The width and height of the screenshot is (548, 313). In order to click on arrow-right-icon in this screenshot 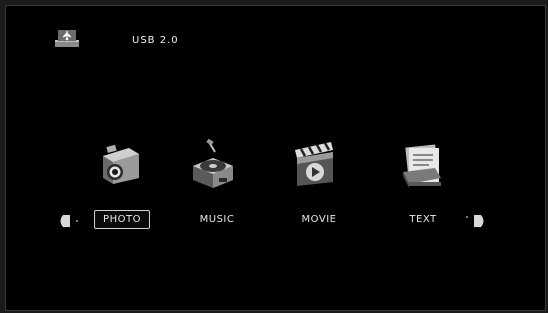, I will do `click(480, 221)`.